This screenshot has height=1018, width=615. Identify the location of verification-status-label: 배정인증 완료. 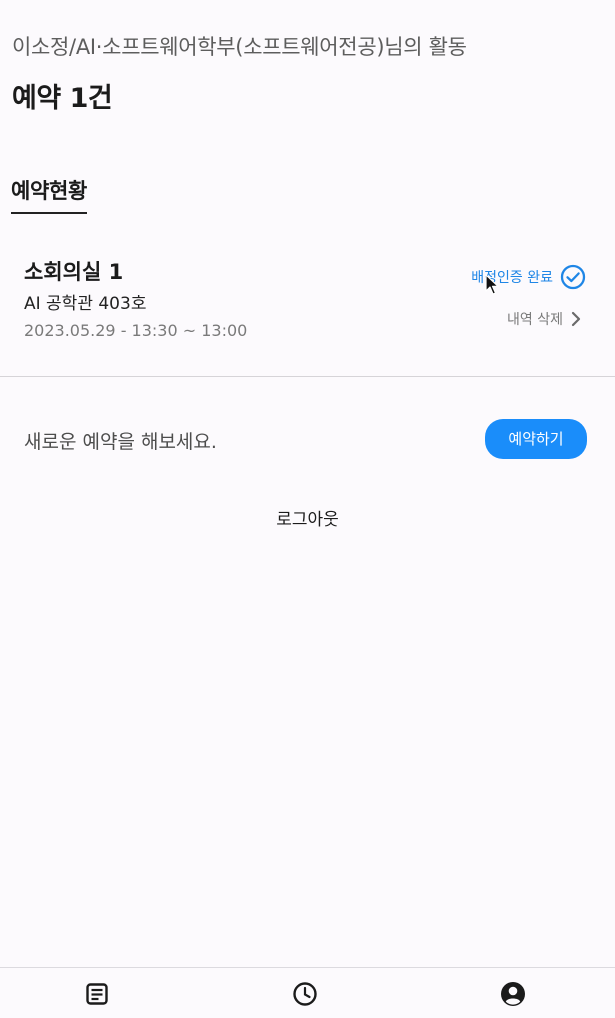
(512, 278).